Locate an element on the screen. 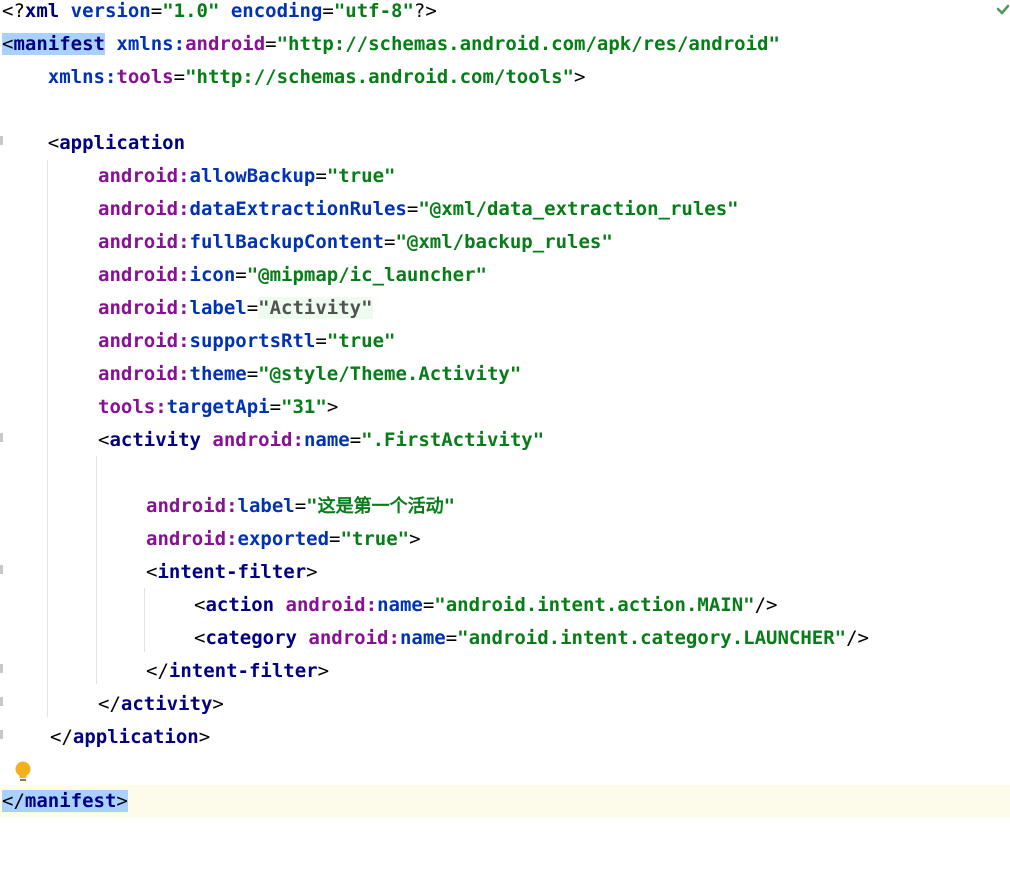  code-line-14: <activity android:name=".FirstActivity" is located at coordinates (505, 447).